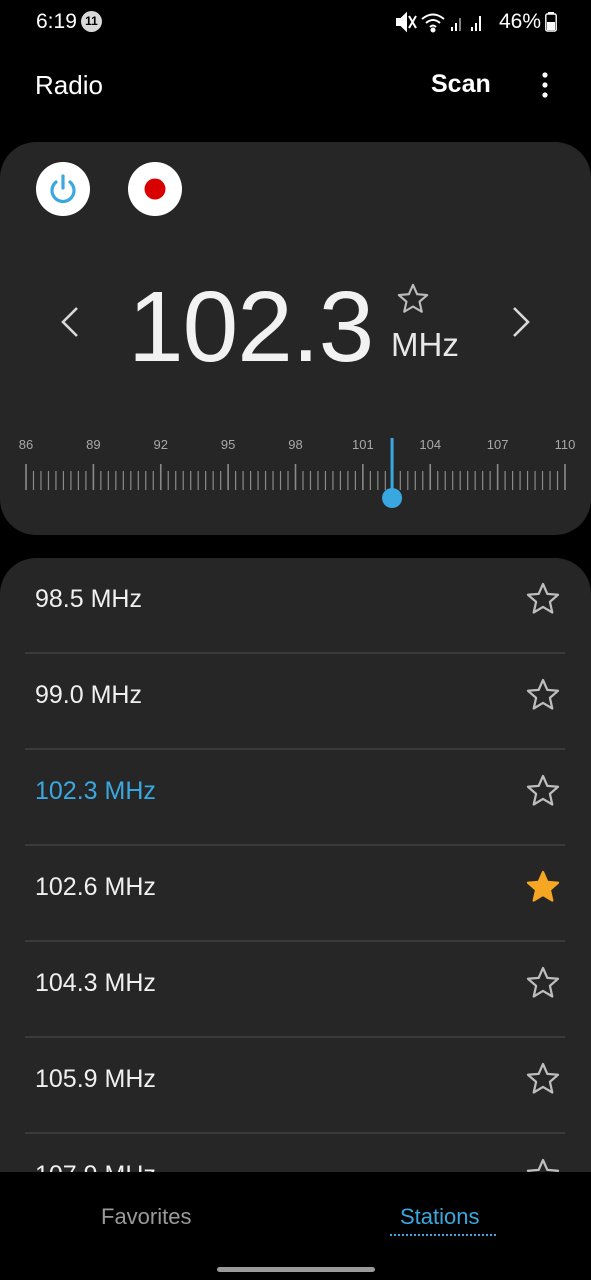  Describe the element at coordinates (545, 85) in the screenshot. I see `more-vertical-icon` at that location.